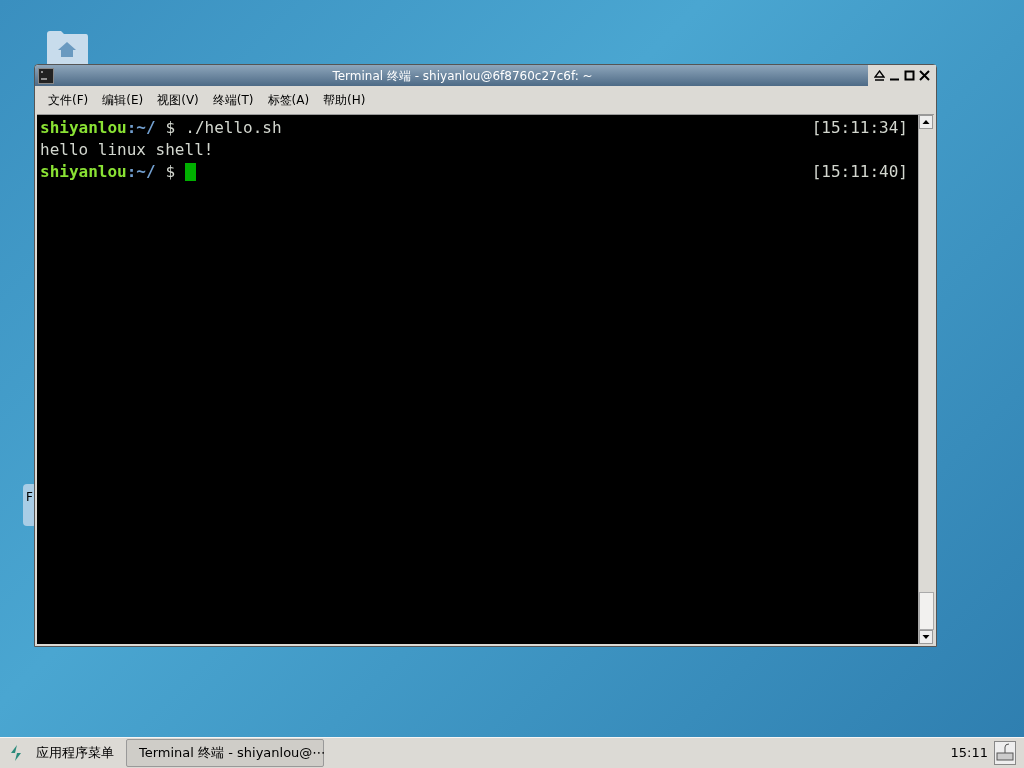  What do you see at coordinates (462, 76) in the screenshot?
I see `window-title: Terminal 终端 - shiyanlou@6f8760c27c6f: ~` at bounding box center [462, 76].